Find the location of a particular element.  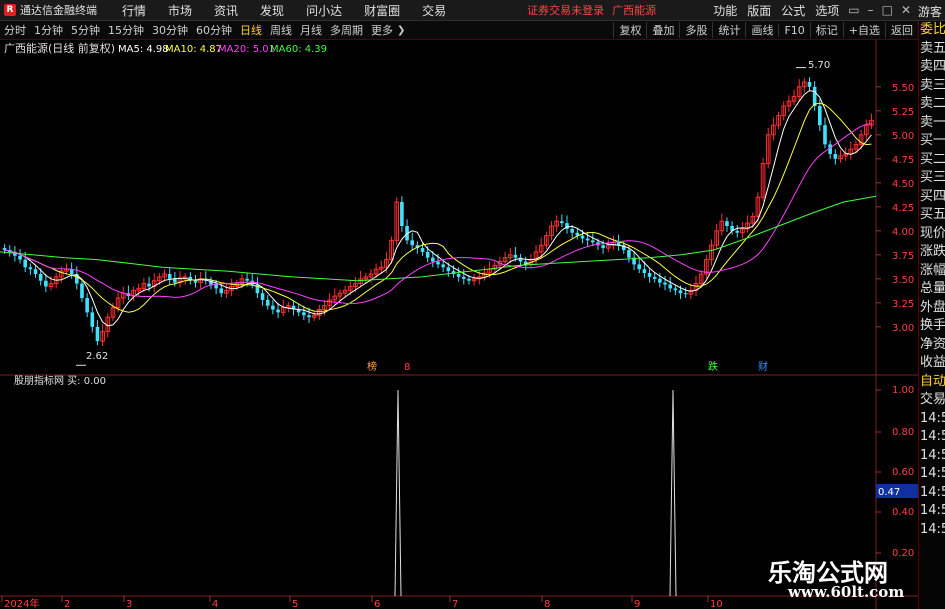

panel-sell1: 卖一 is located at coordinates (932, 123).